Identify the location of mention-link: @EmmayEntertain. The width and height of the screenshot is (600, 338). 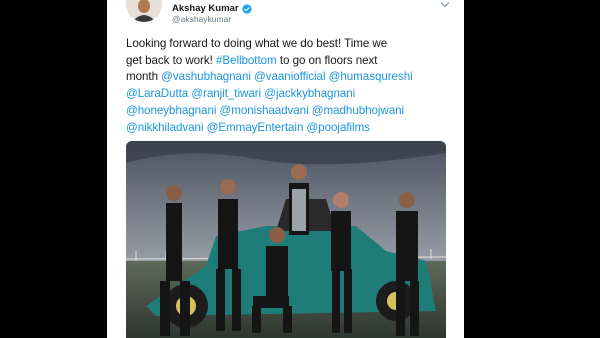
(255, 127).